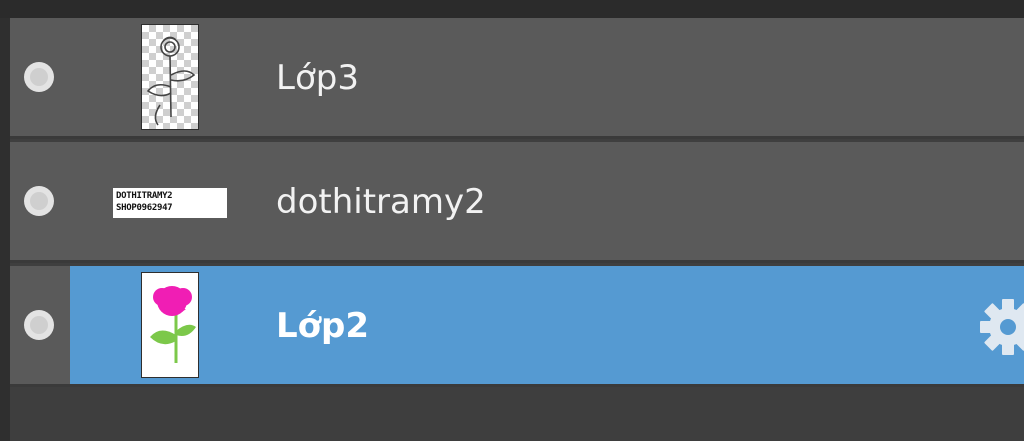 Image resolution: width=1024 pixels, height=441 pixels. I want to click on layer-thumbnail-rose-sketch, so click(170, 77).